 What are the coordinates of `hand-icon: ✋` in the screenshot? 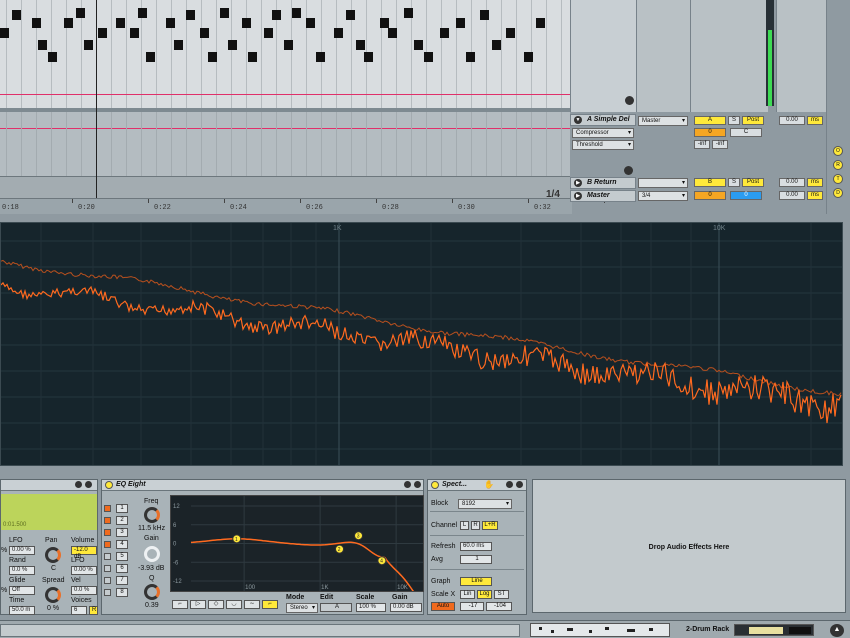 It's located at (489, 485).